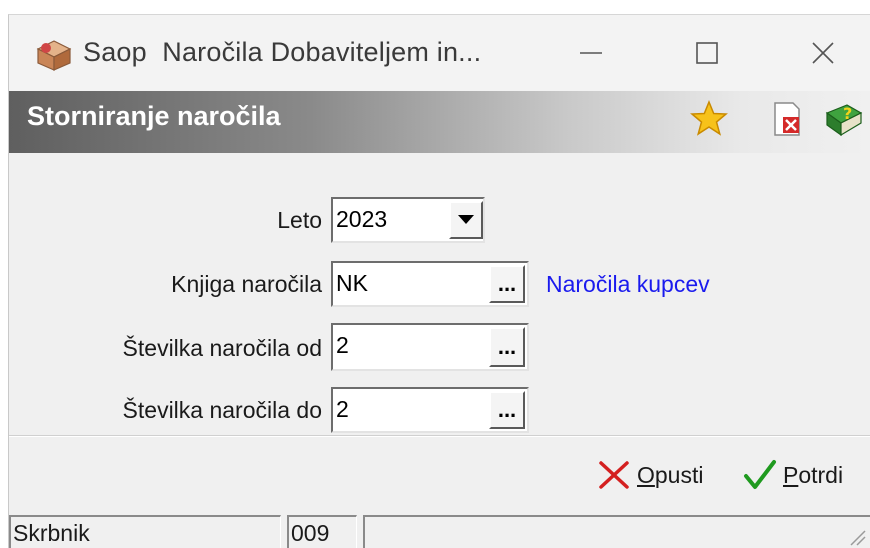 This screenshot has width=870, height=548. I want to click on knjiga-label: Knjiga naročila, so click(246, 284).